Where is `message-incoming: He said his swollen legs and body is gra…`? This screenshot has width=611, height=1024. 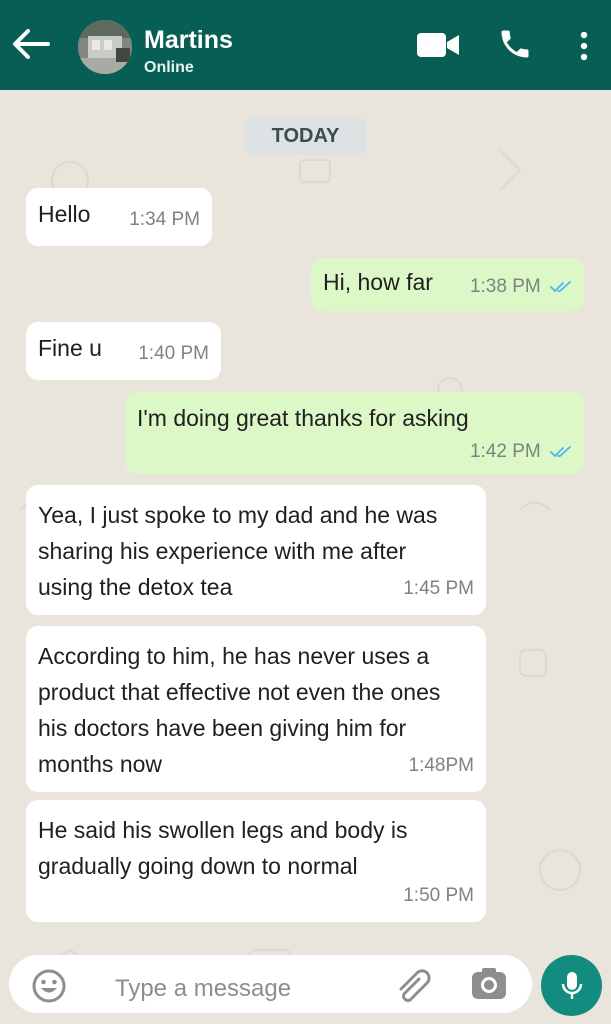 message-incoming: He said his swollen legs and body is gra… is located at coordinates (256, 861).